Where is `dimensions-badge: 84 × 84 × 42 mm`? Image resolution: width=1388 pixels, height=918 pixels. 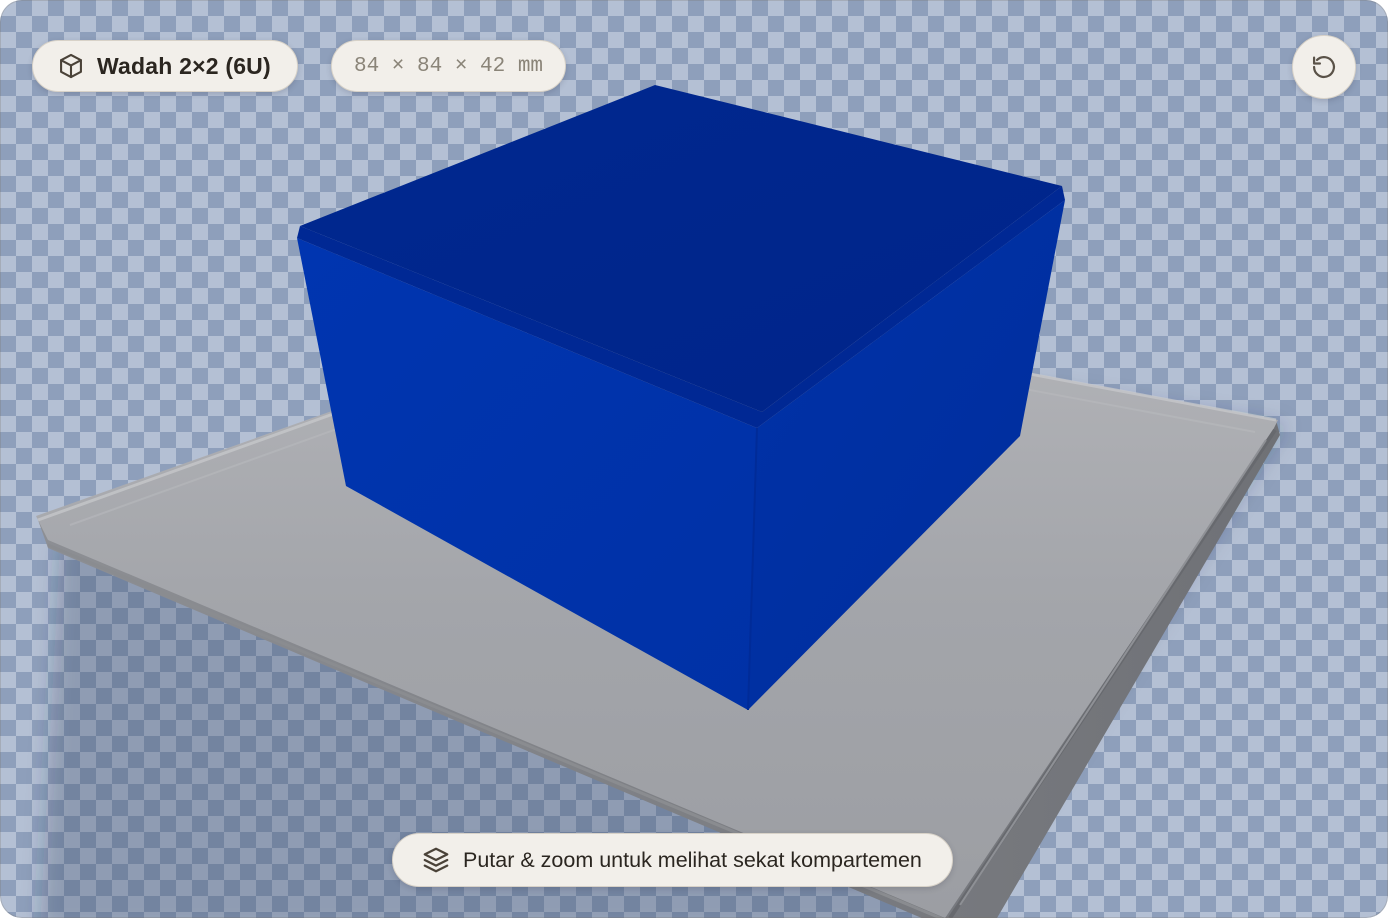
dimensions-badge: 84 × 84 × 42 mm is located at coordinates (449, 66).